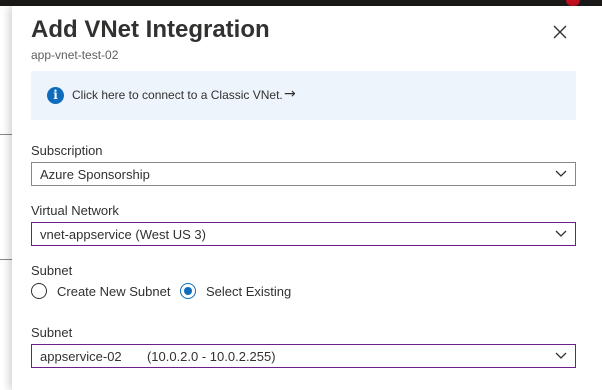 The image size is (602, 390). Describe the element at coordinates (177, 95) in the screenshot. I see `classic-vnet-link: Click here to connect to a Classic VNet.` at that location.